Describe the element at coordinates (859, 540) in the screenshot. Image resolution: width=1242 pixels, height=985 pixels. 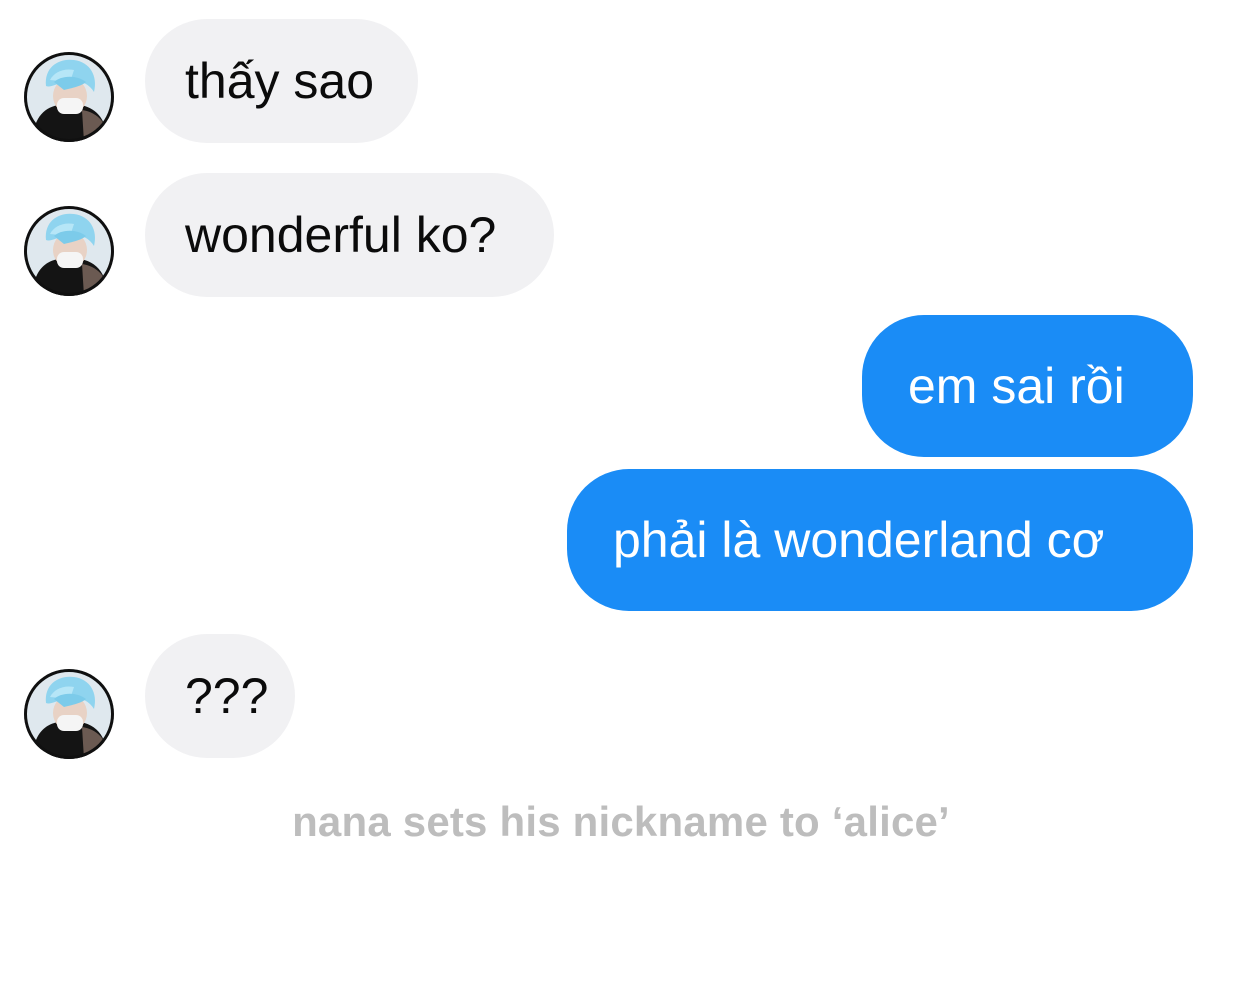
I see `message-text: phải là wonderland cơ` at that location.